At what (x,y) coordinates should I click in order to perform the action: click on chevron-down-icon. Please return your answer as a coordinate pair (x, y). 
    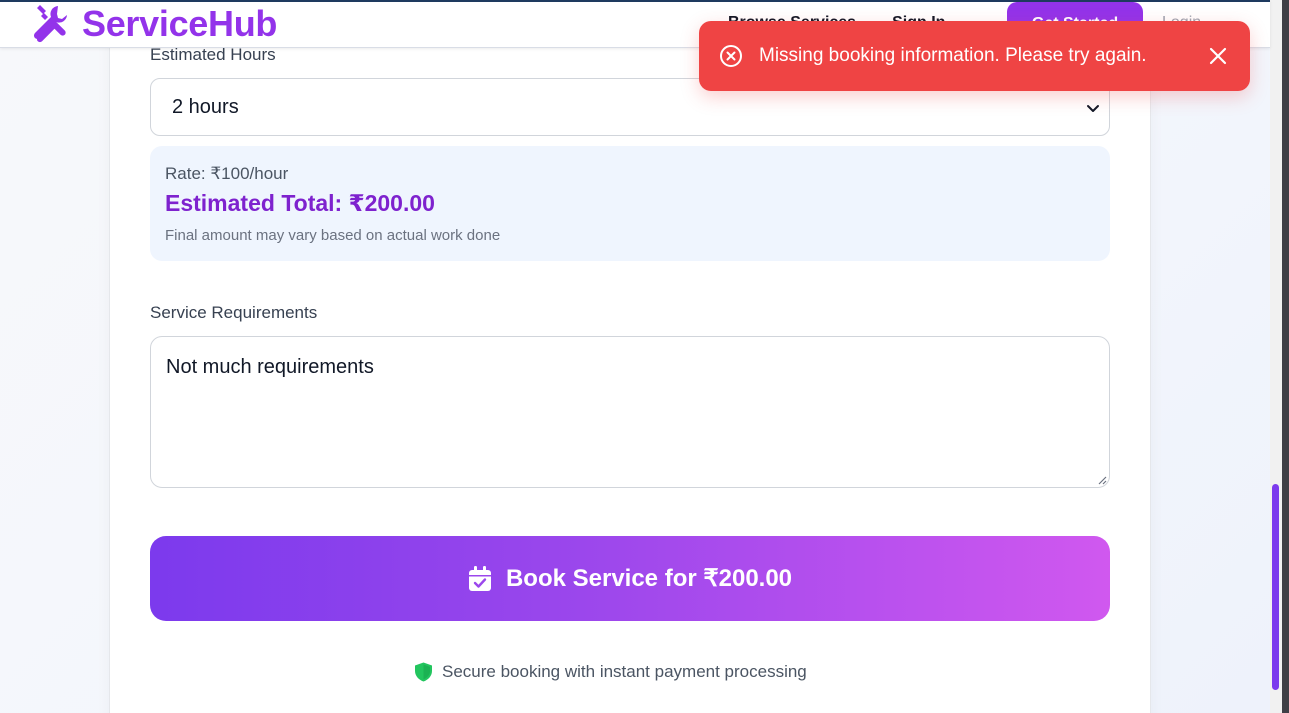
    Looking at the image, I should click on (1093, 108).